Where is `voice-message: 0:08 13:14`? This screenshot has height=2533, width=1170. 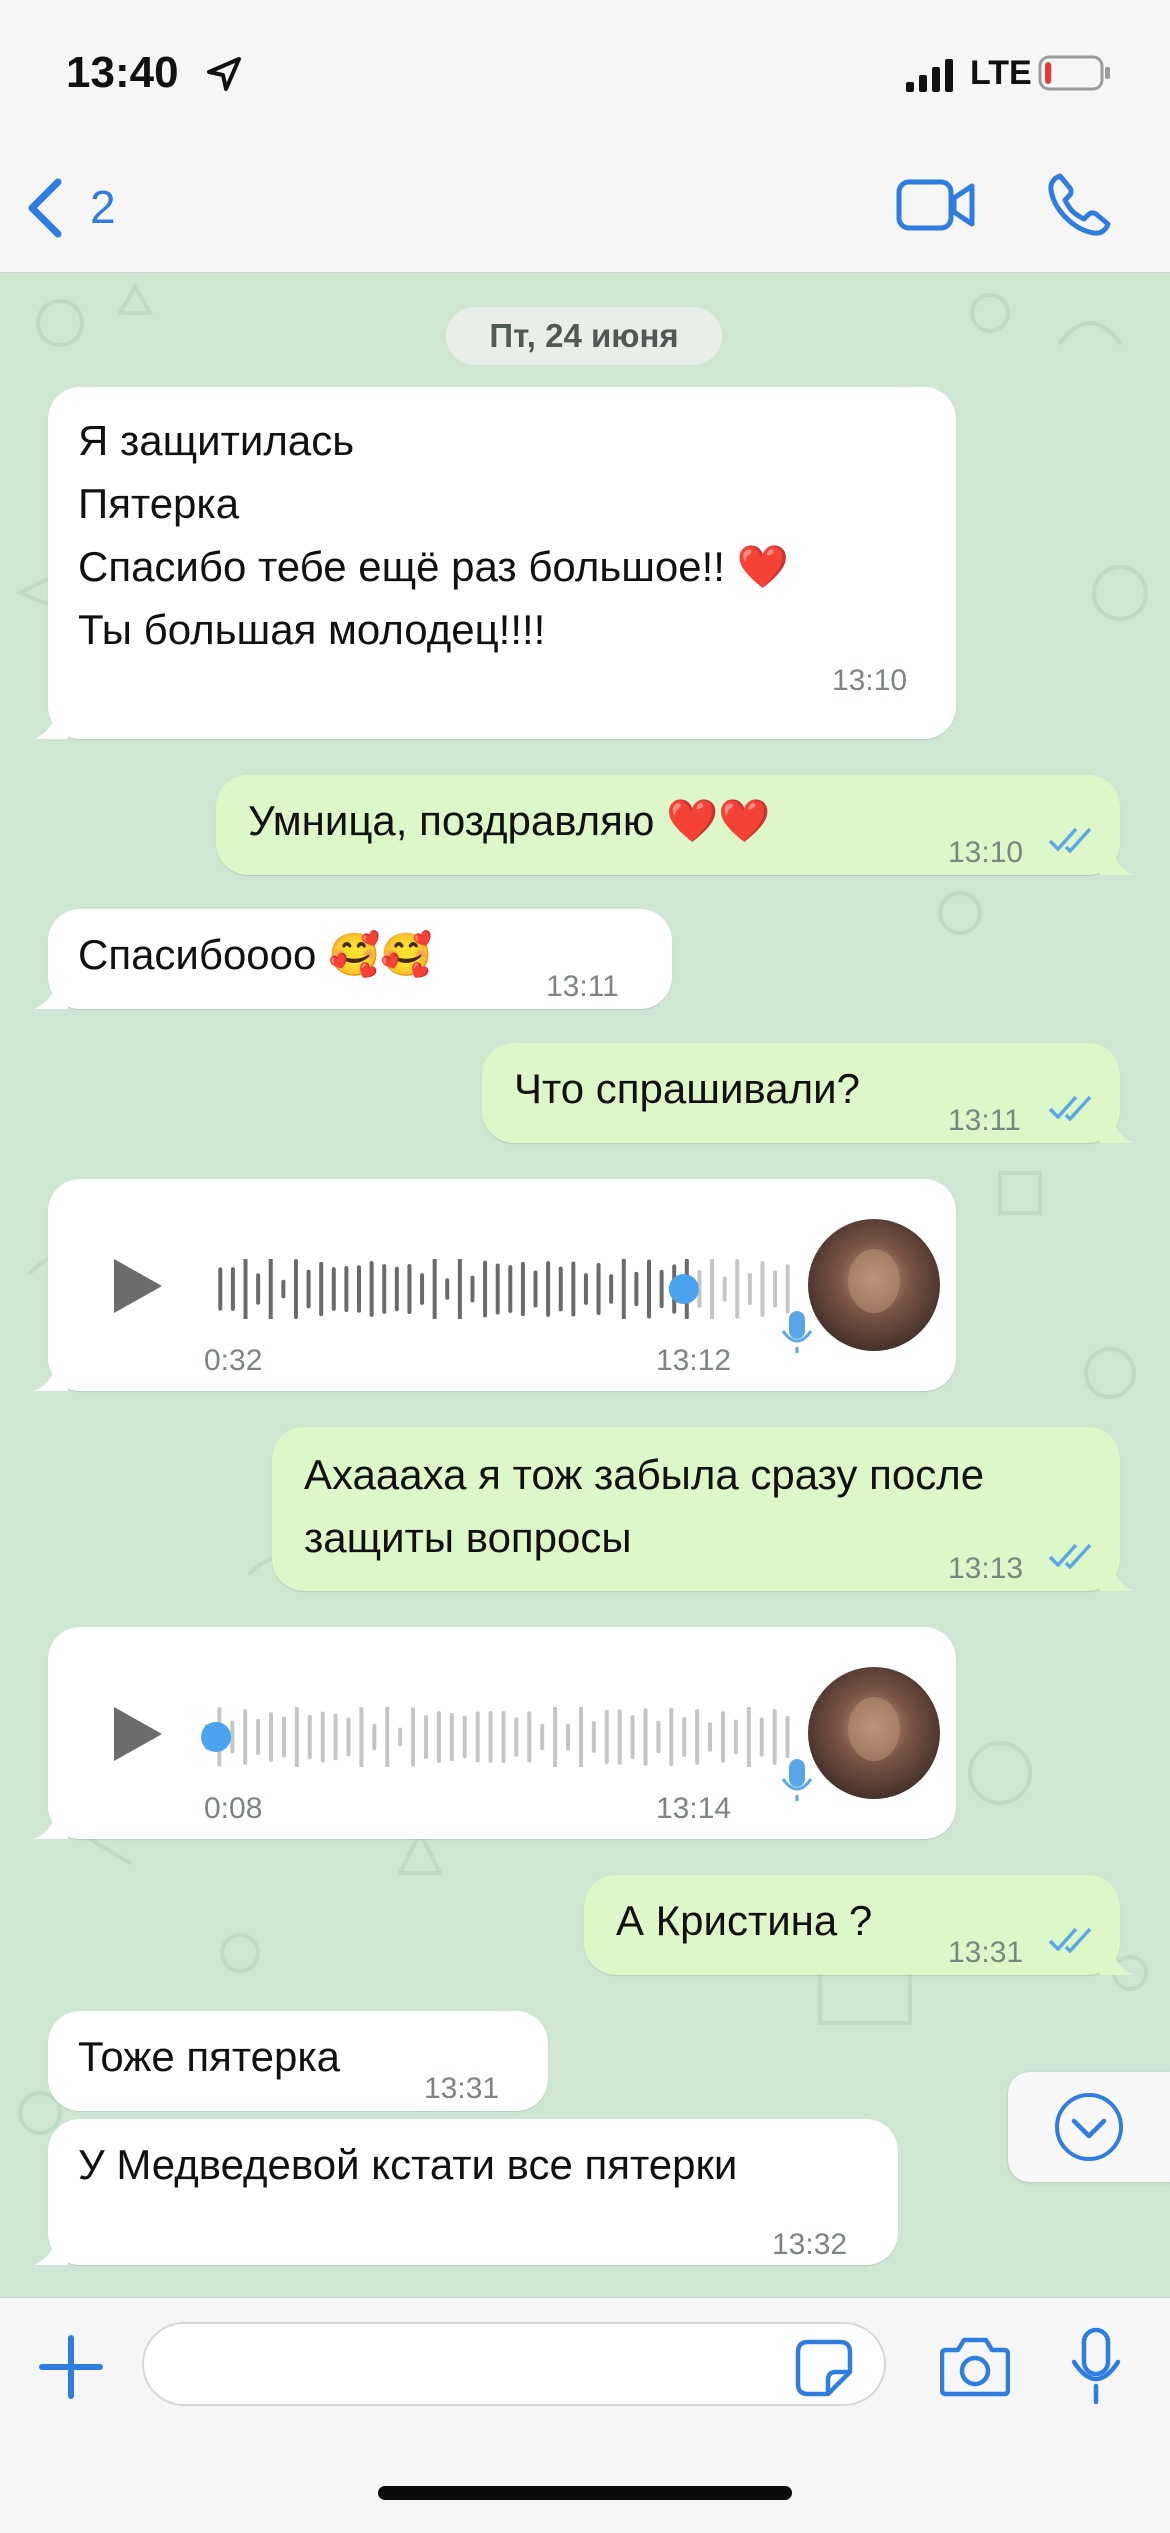 voice-message: 0:08 13:14 is located at coordinates (495, 1733).